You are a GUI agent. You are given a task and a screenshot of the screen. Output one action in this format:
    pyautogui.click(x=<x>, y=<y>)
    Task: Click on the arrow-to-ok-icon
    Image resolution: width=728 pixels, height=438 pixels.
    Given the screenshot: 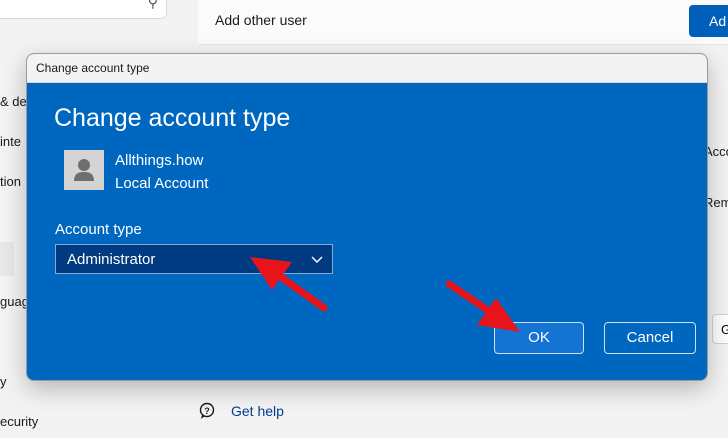 What is the action you would take?
    pyautogui.click(x=482, y=306)
    